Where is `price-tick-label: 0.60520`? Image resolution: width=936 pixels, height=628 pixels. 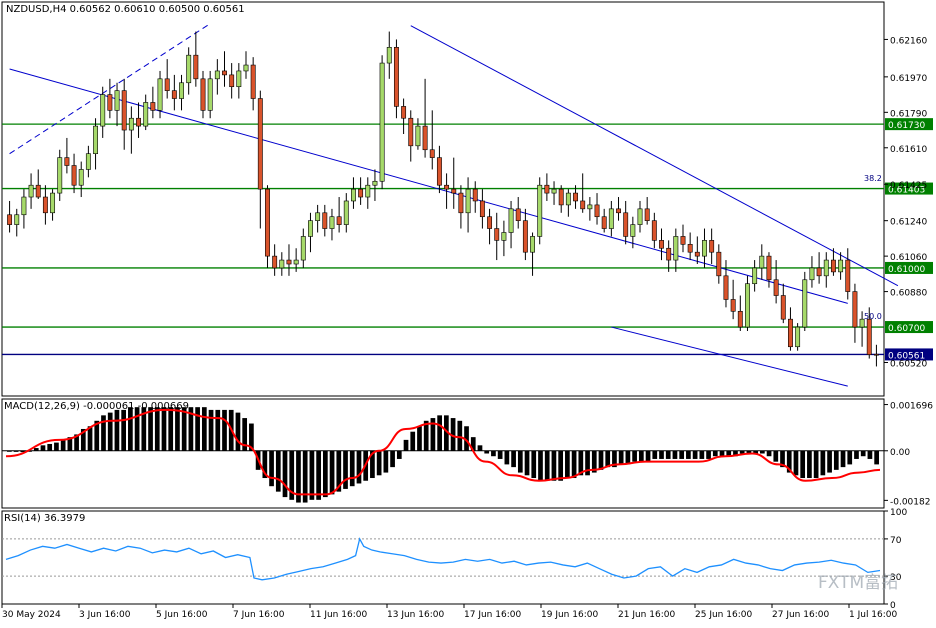
price-tick-label: 0.60520 is located at coordinates (908, 365).